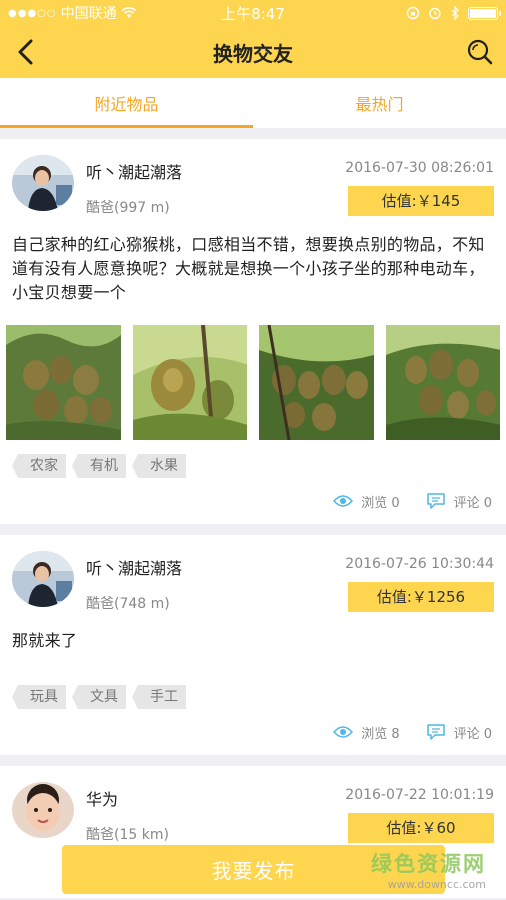 This screenshot has width=506, height=900. I want to click on tag: 玩具, so click(39, 697).